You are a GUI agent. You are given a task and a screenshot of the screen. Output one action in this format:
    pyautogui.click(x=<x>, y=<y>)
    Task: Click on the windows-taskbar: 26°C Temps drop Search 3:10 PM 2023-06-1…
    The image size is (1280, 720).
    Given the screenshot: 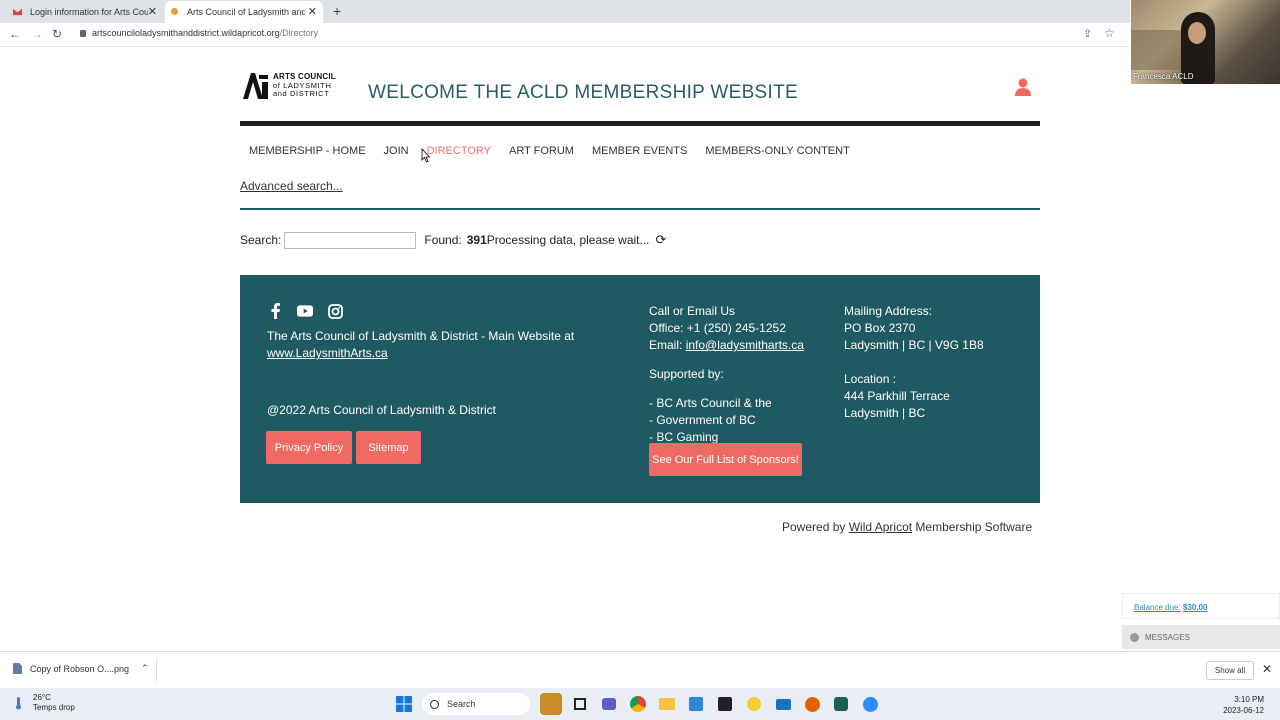 What is the action you would take?
    pyautogui.click(x=640, y=704)
    